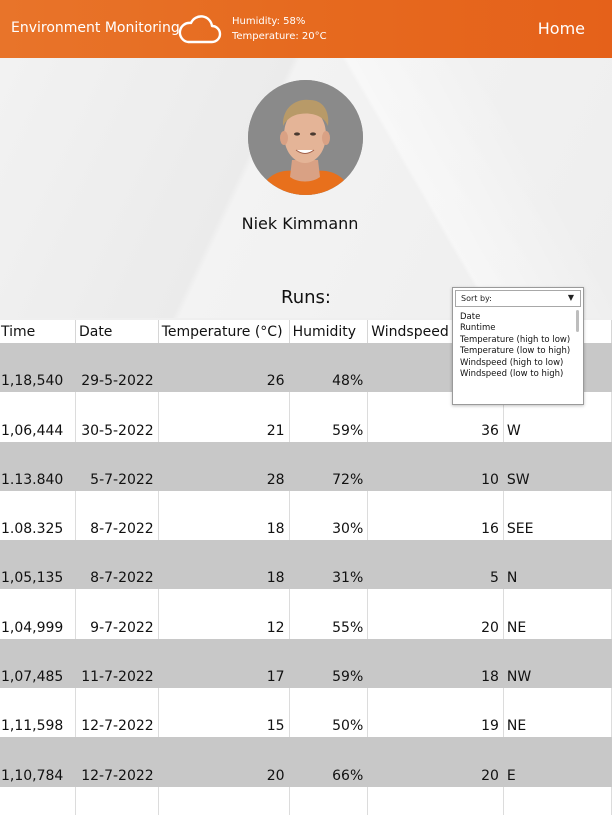 The width and height of the screenshot is (612, 815). I want to click on cell-time: 1,06,444, so click(38, 417).